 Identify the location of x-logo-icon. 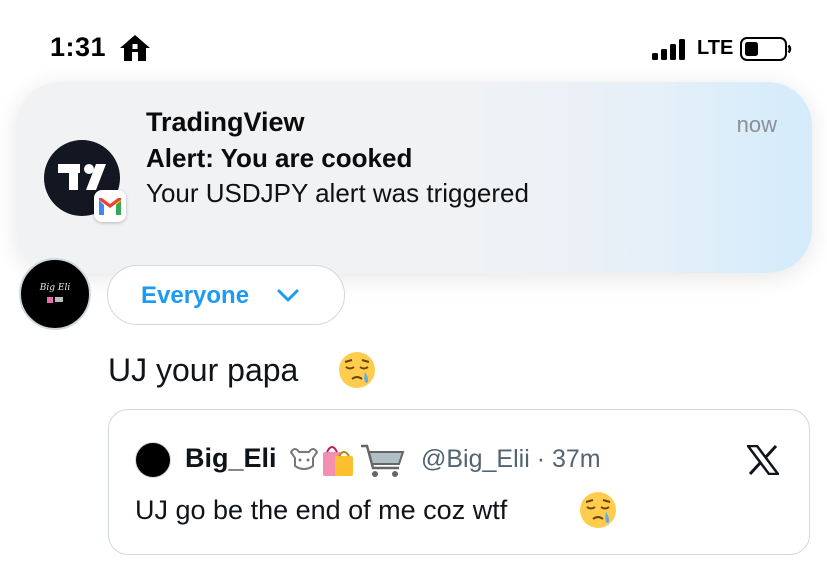
(763, 460).